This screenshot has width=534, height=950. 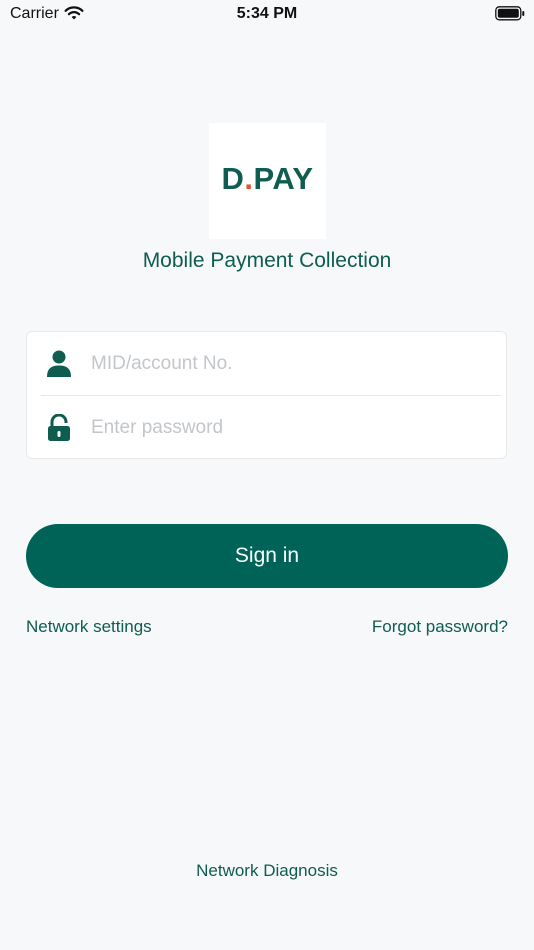 I want to click on sign-in-button: Sign in, so click(x=267, y=556).